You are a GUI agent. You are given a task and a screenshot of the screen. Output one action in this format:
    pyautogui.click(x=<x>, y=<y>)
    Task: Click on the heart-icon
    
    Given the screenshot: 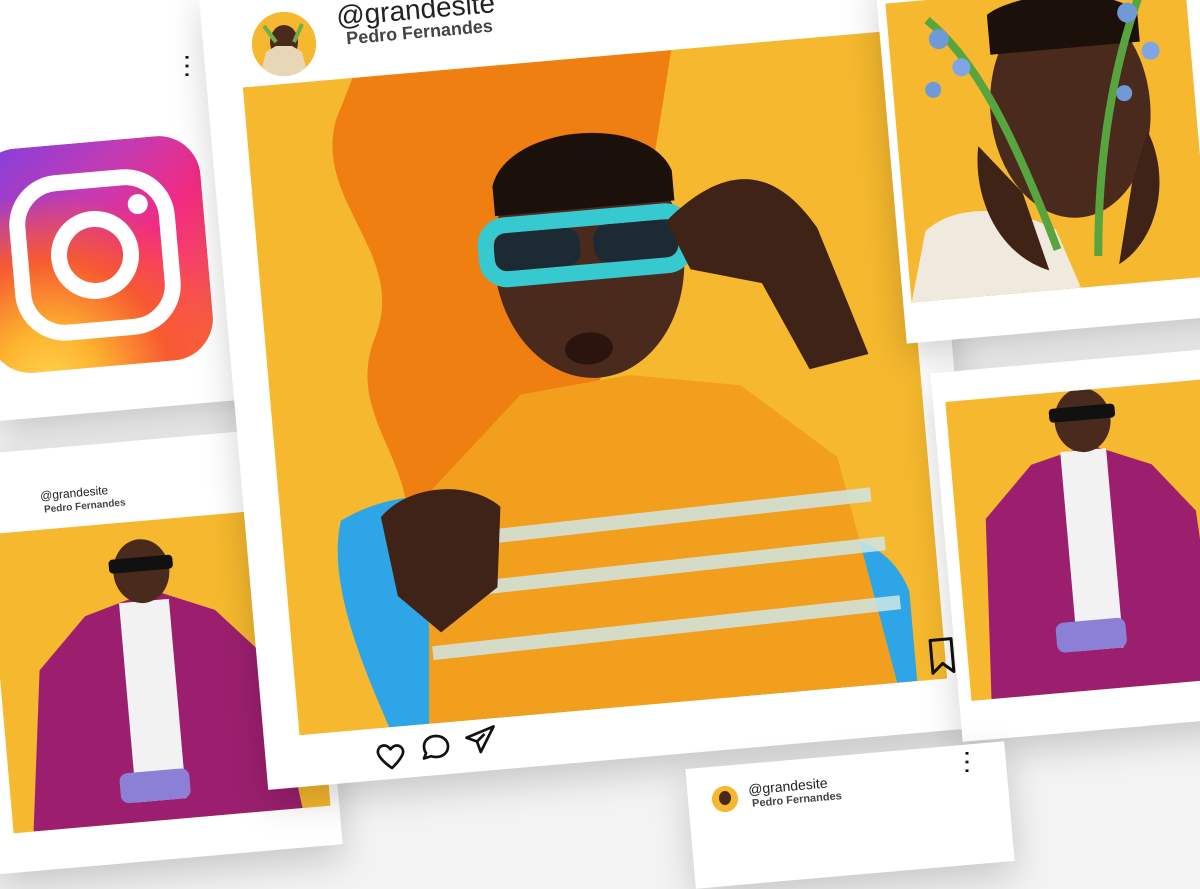 What is the action you would take?
    pyautogui.click(x=392, y=756)
    